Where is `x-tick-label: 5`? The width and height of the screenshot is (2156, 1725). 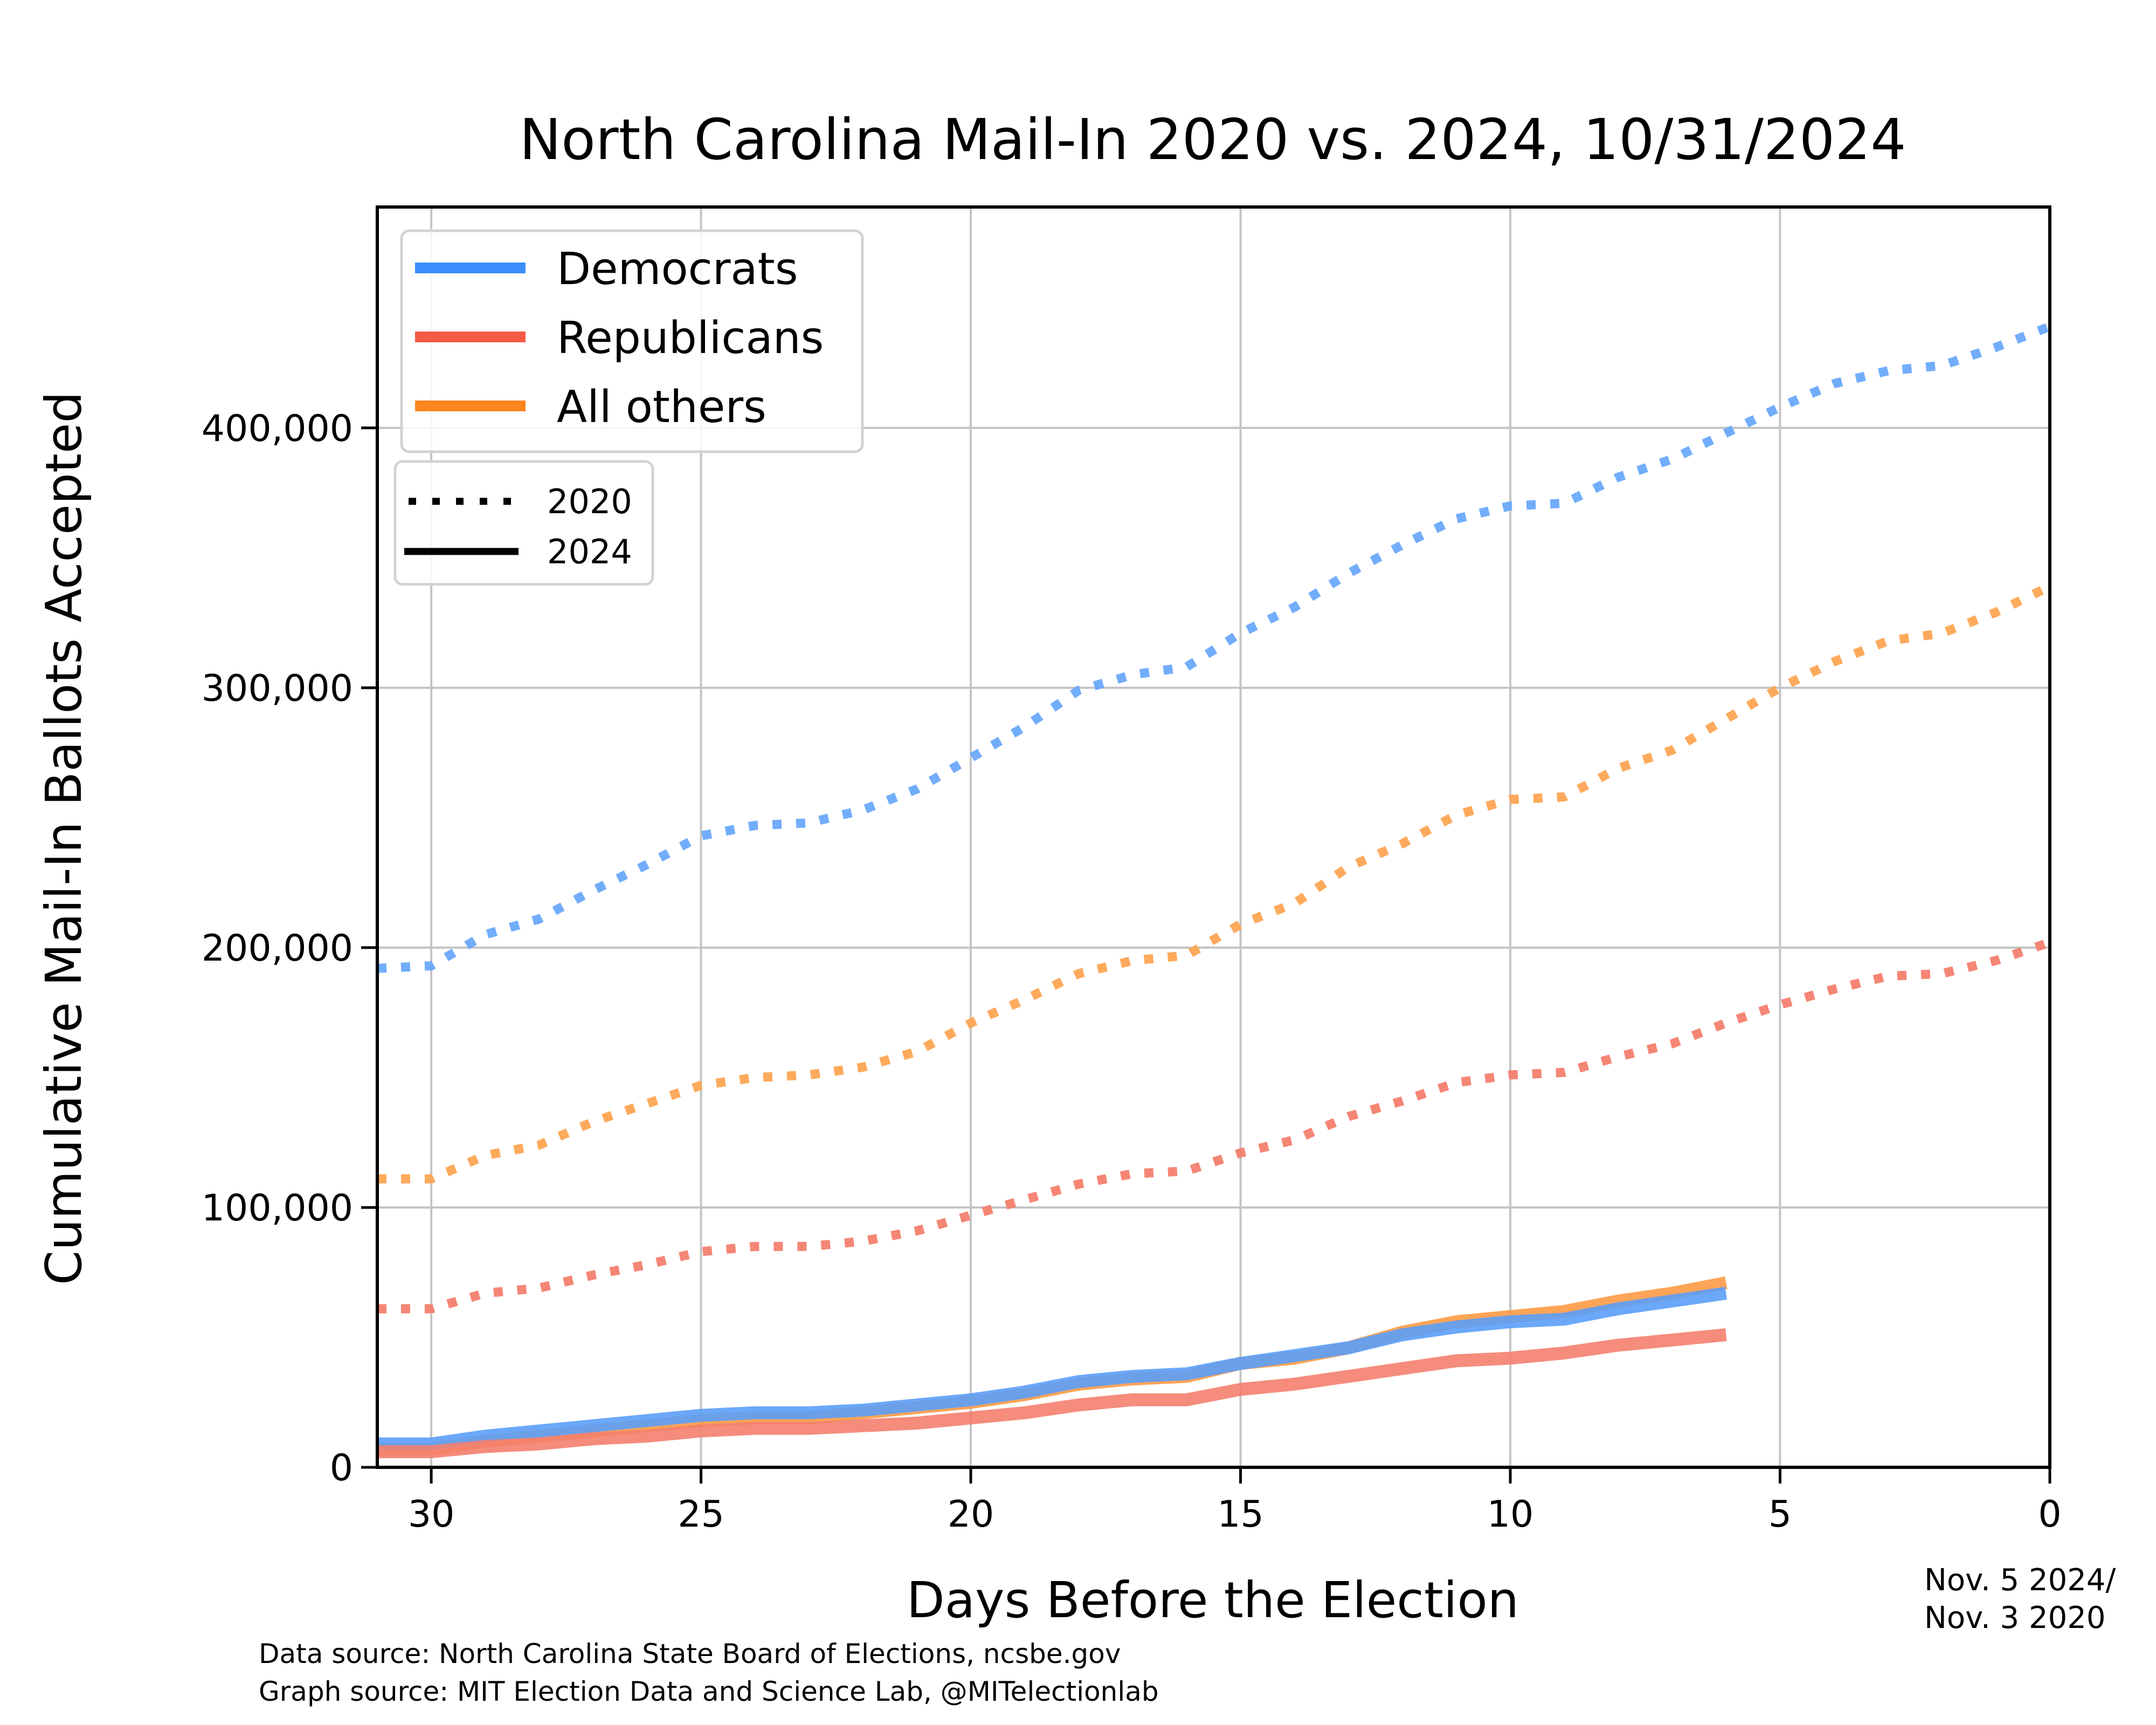
x-tick-label: 5 is located at coordinates (1780, 1514).